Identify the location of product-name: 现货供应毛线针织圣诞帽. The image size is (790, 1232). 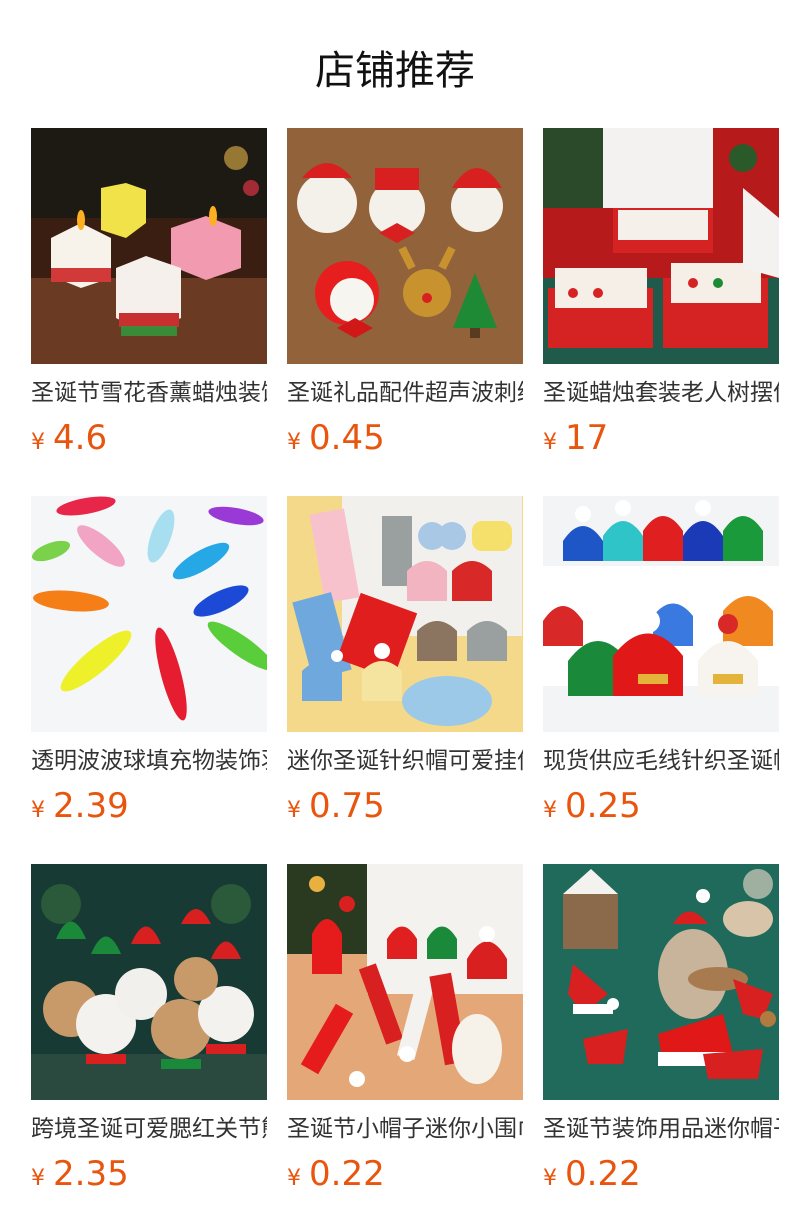
(661, 761).